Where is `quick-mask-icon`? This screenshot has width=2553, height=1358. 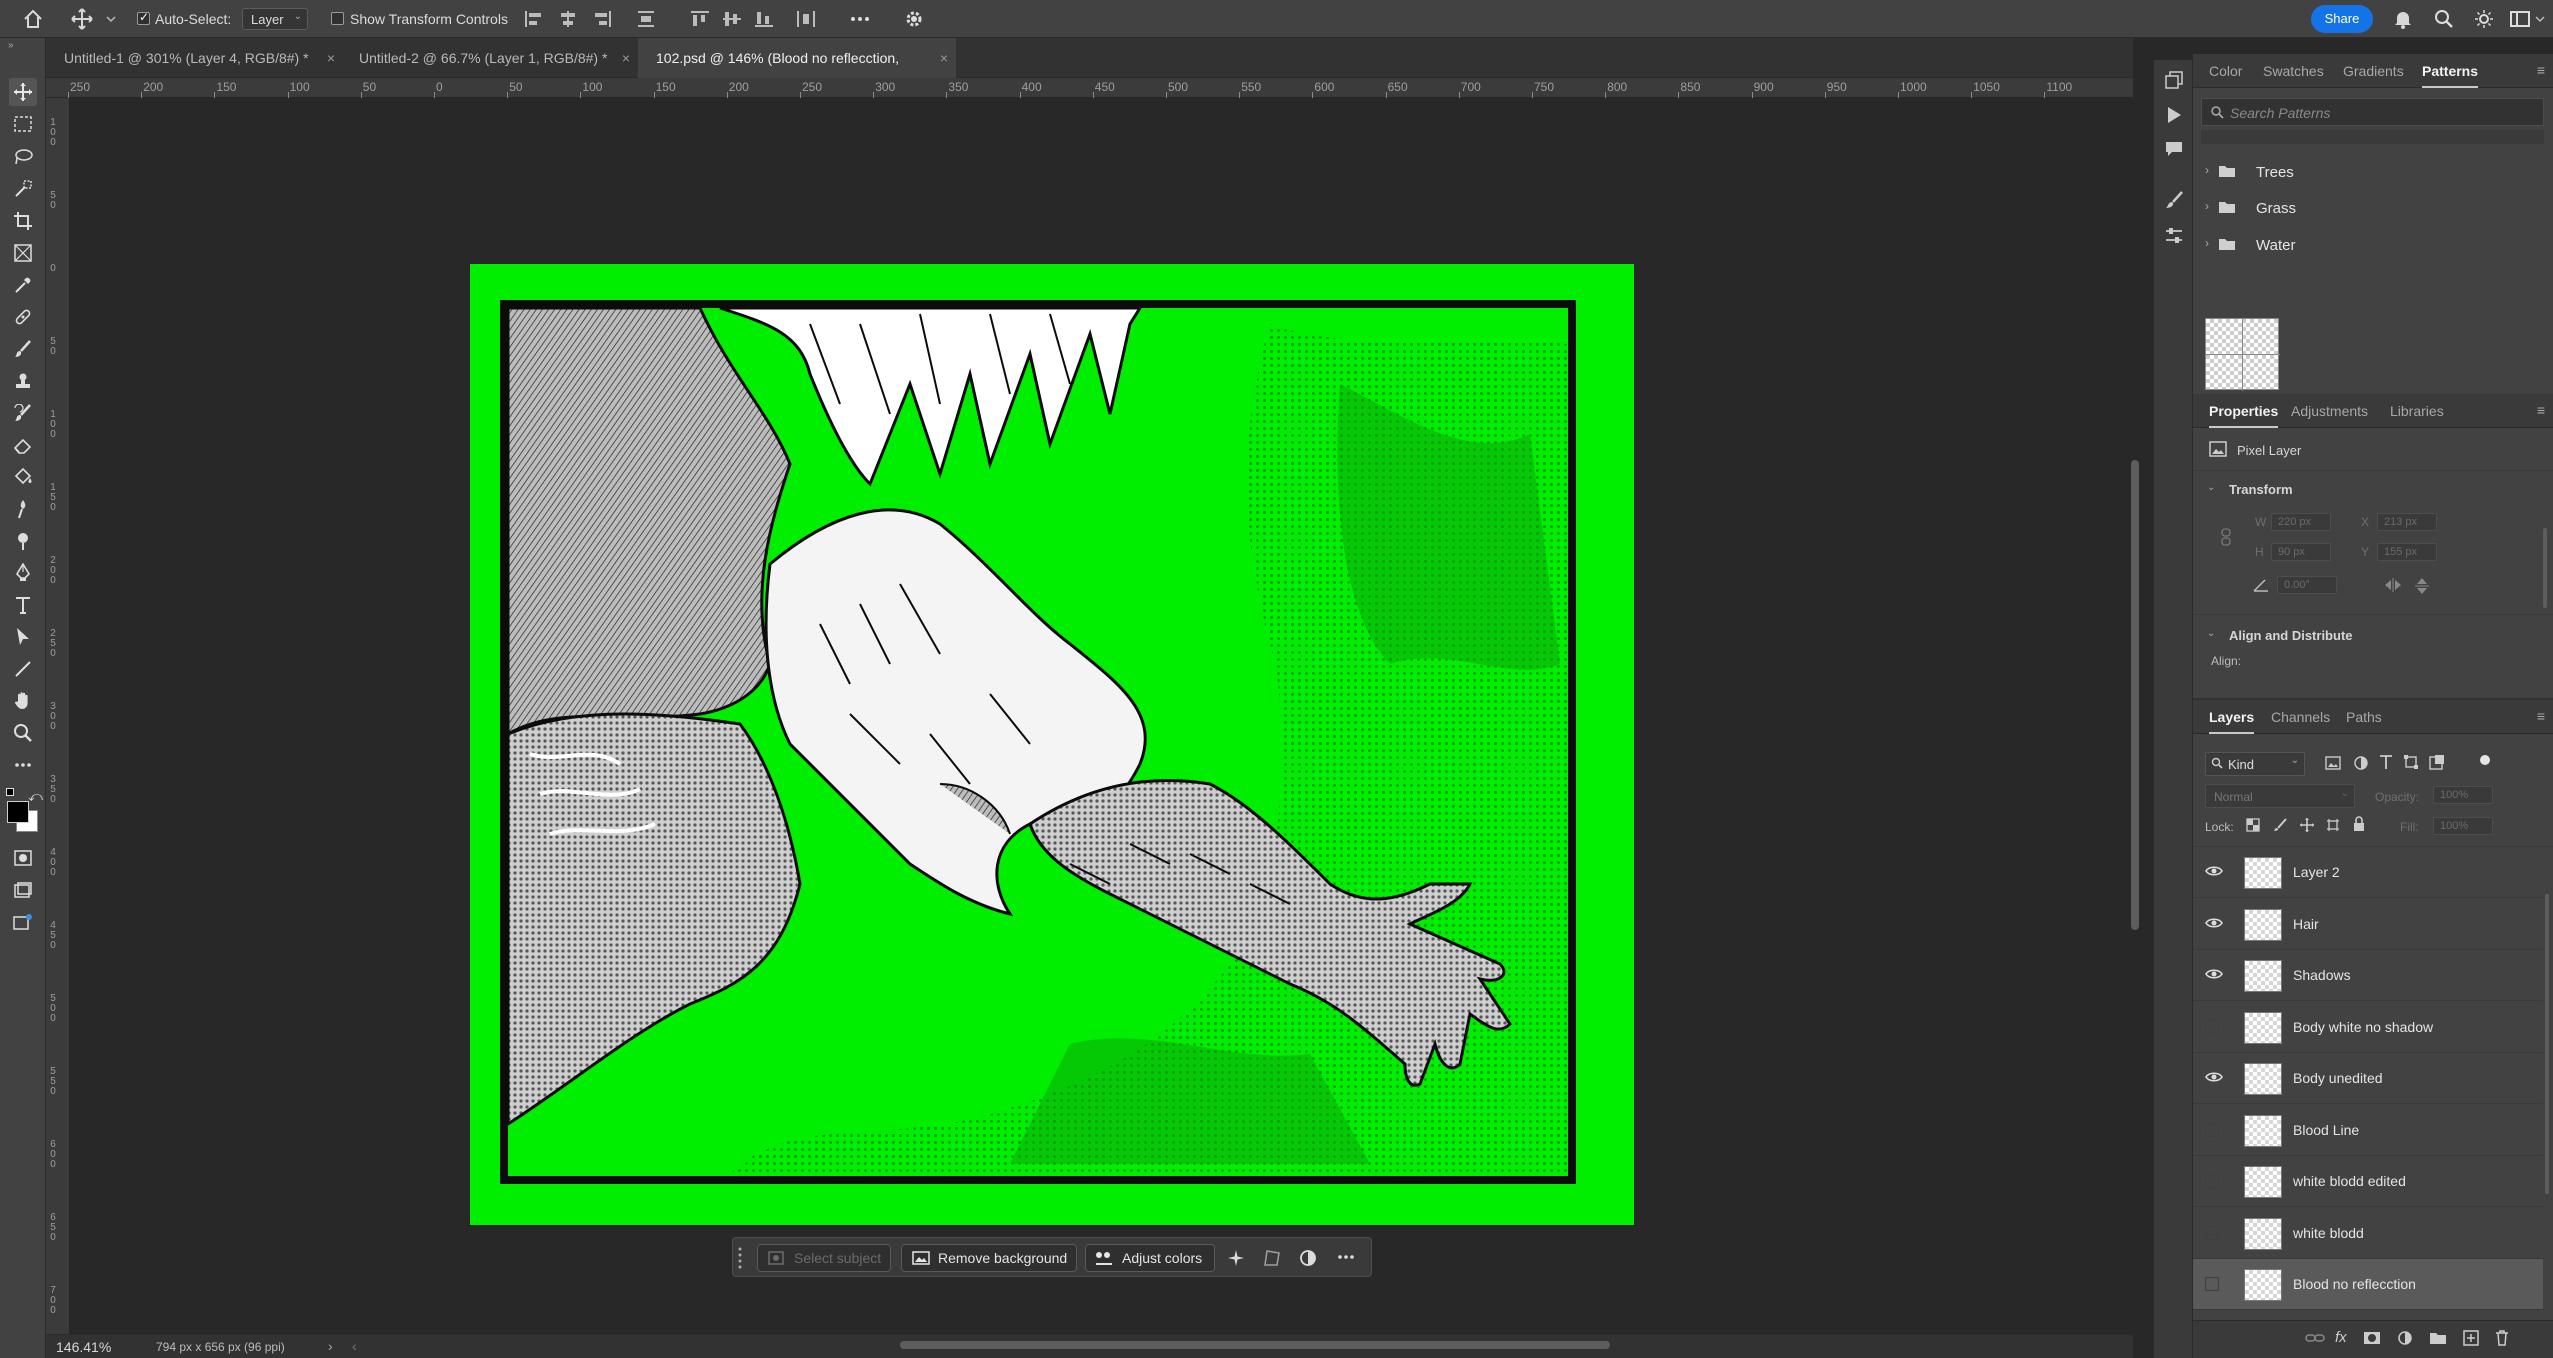
quick-mask-icon is located at coordinates (23, 858).